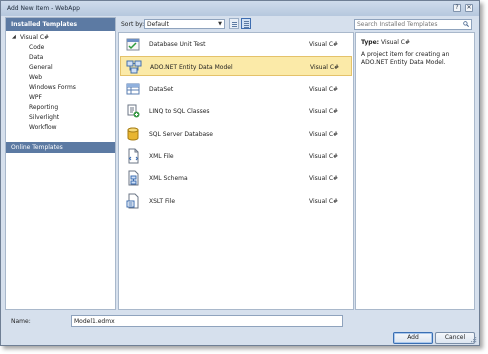 The image size is (488, 354). What do you see at coordinates (44, 24) in the screenshot?
I see `installed-templates-label: Installed Templates` at bounding box center [44, 24].